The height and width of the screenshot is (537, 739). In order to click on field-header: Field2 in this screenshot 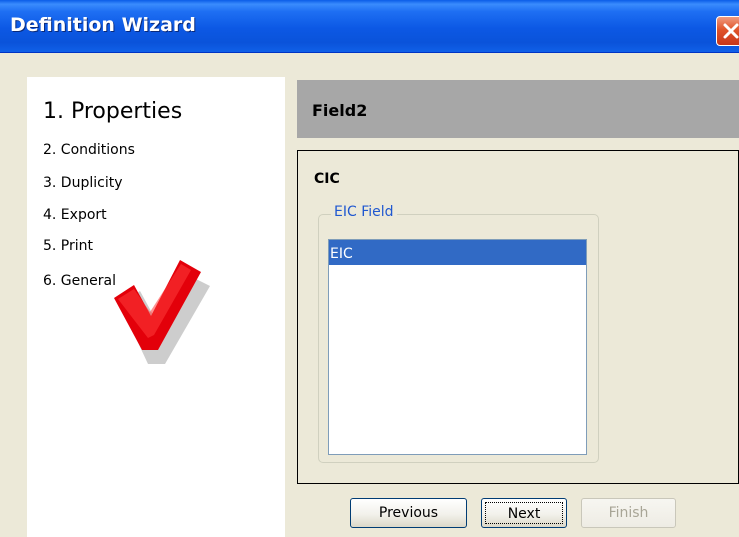, I will do `click(518, 109)`.